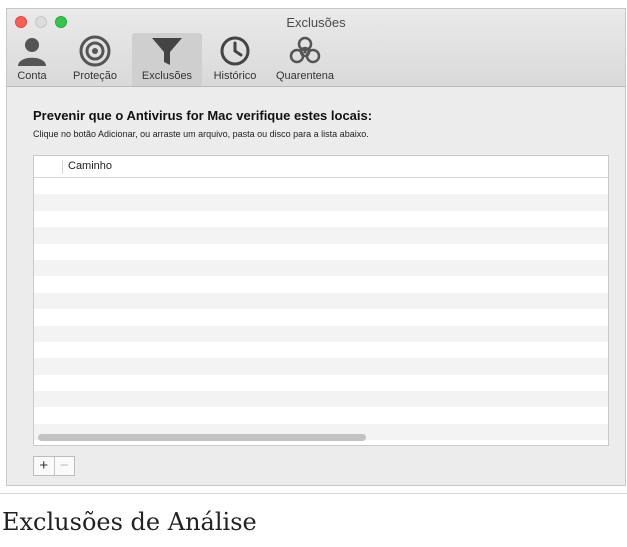 This screenshot has width=627, height=547. What do you see at coordinates (313, 493) in the screenshot?
I see `divider` at bounding box center [313, 493].